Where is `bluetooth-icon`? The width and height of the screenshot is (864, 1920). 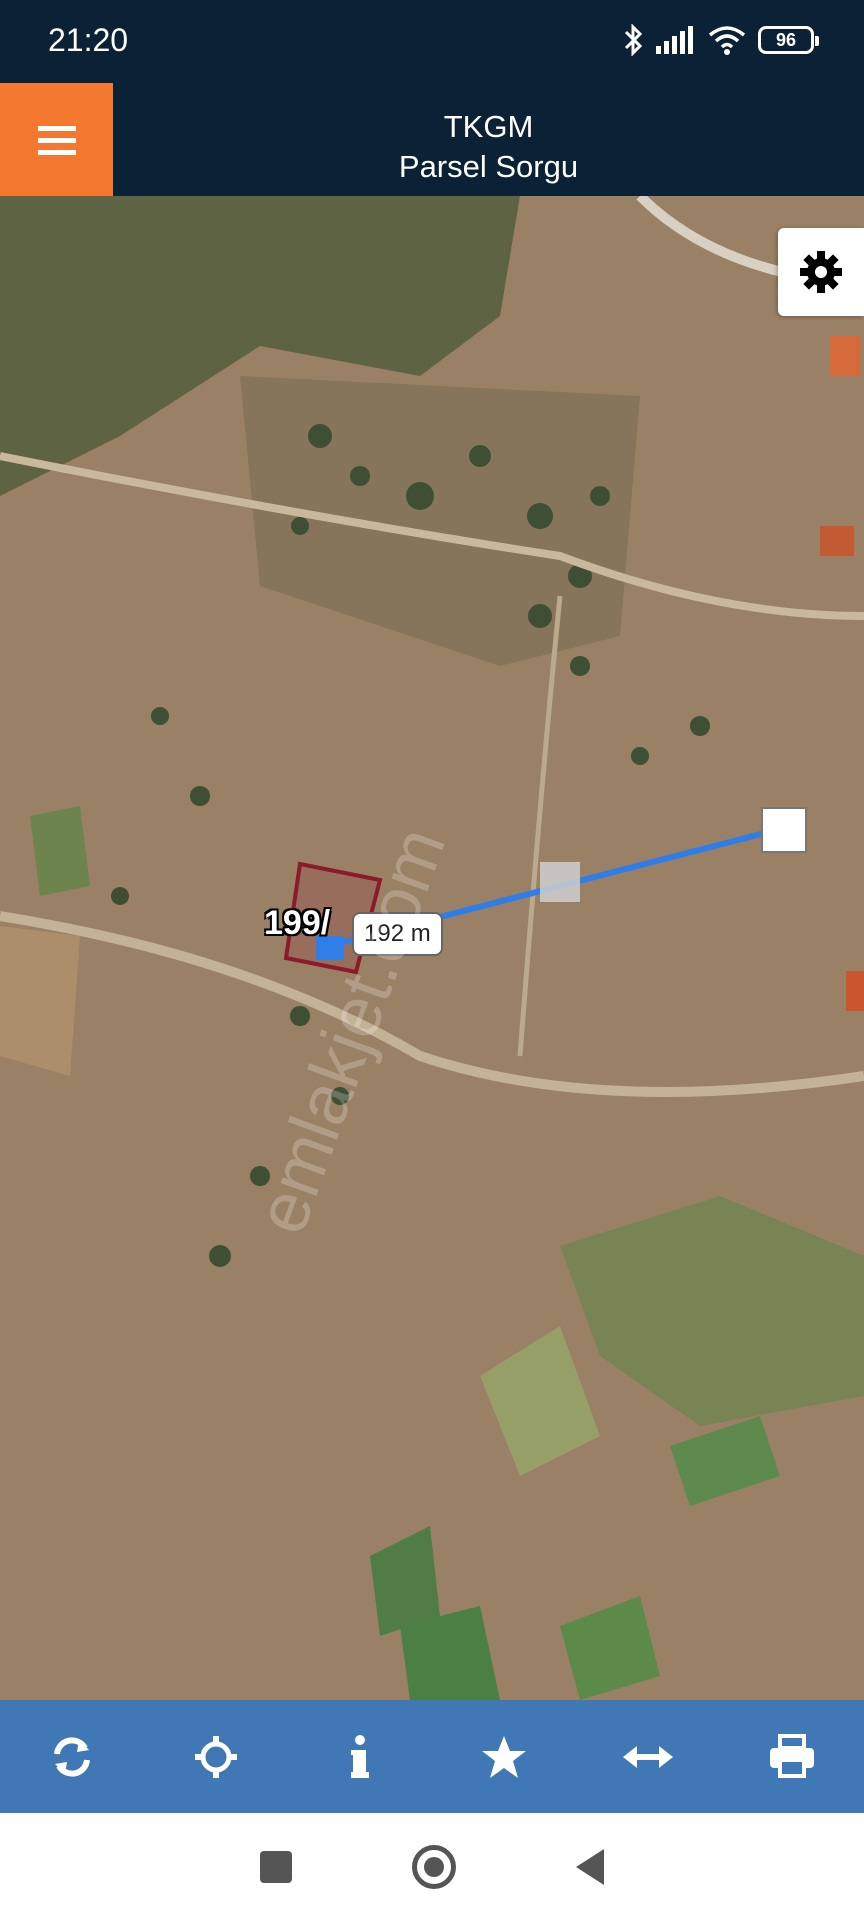
bluetooth-icon is located at coordinates (633, 40).